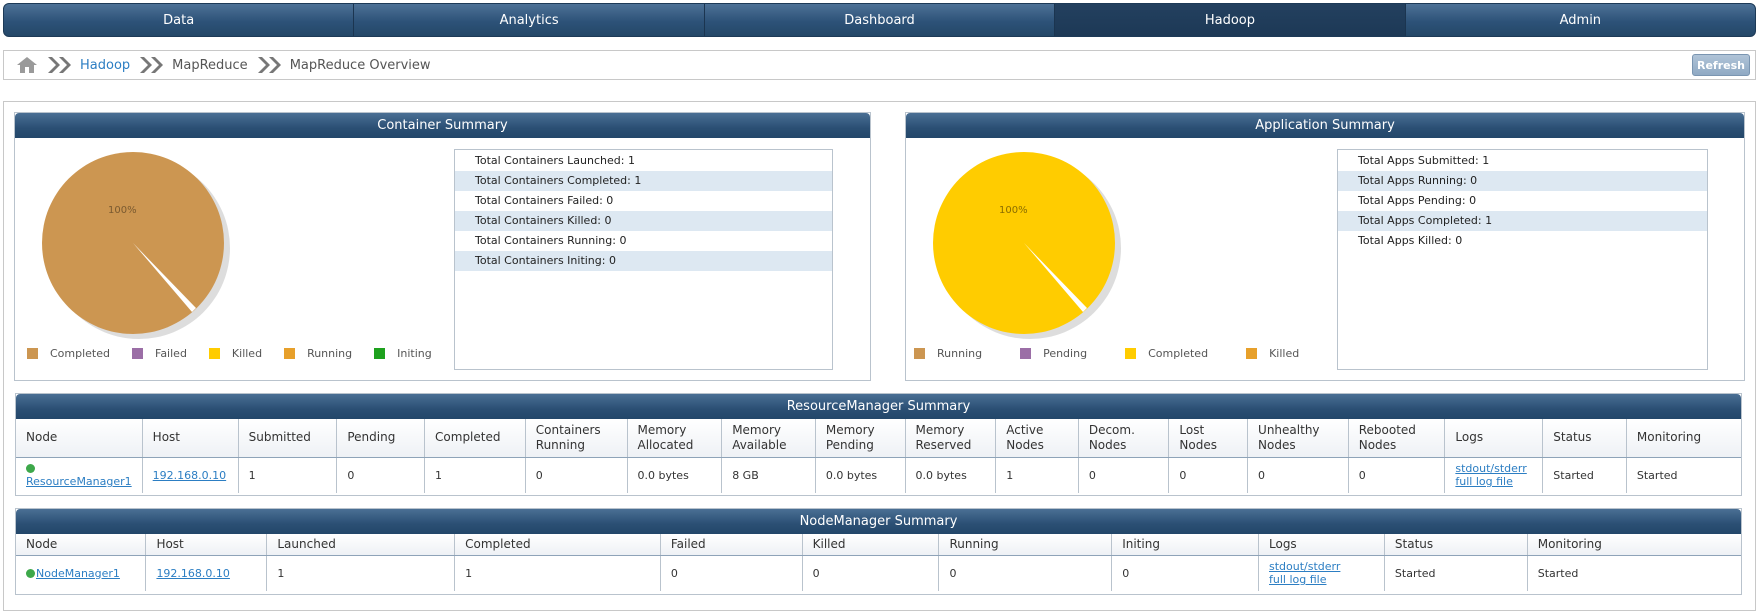  What do you see at coordinates (247, 353) in the screenshot?
I see `legend-label: Killed` at bounding box center [247, 353].